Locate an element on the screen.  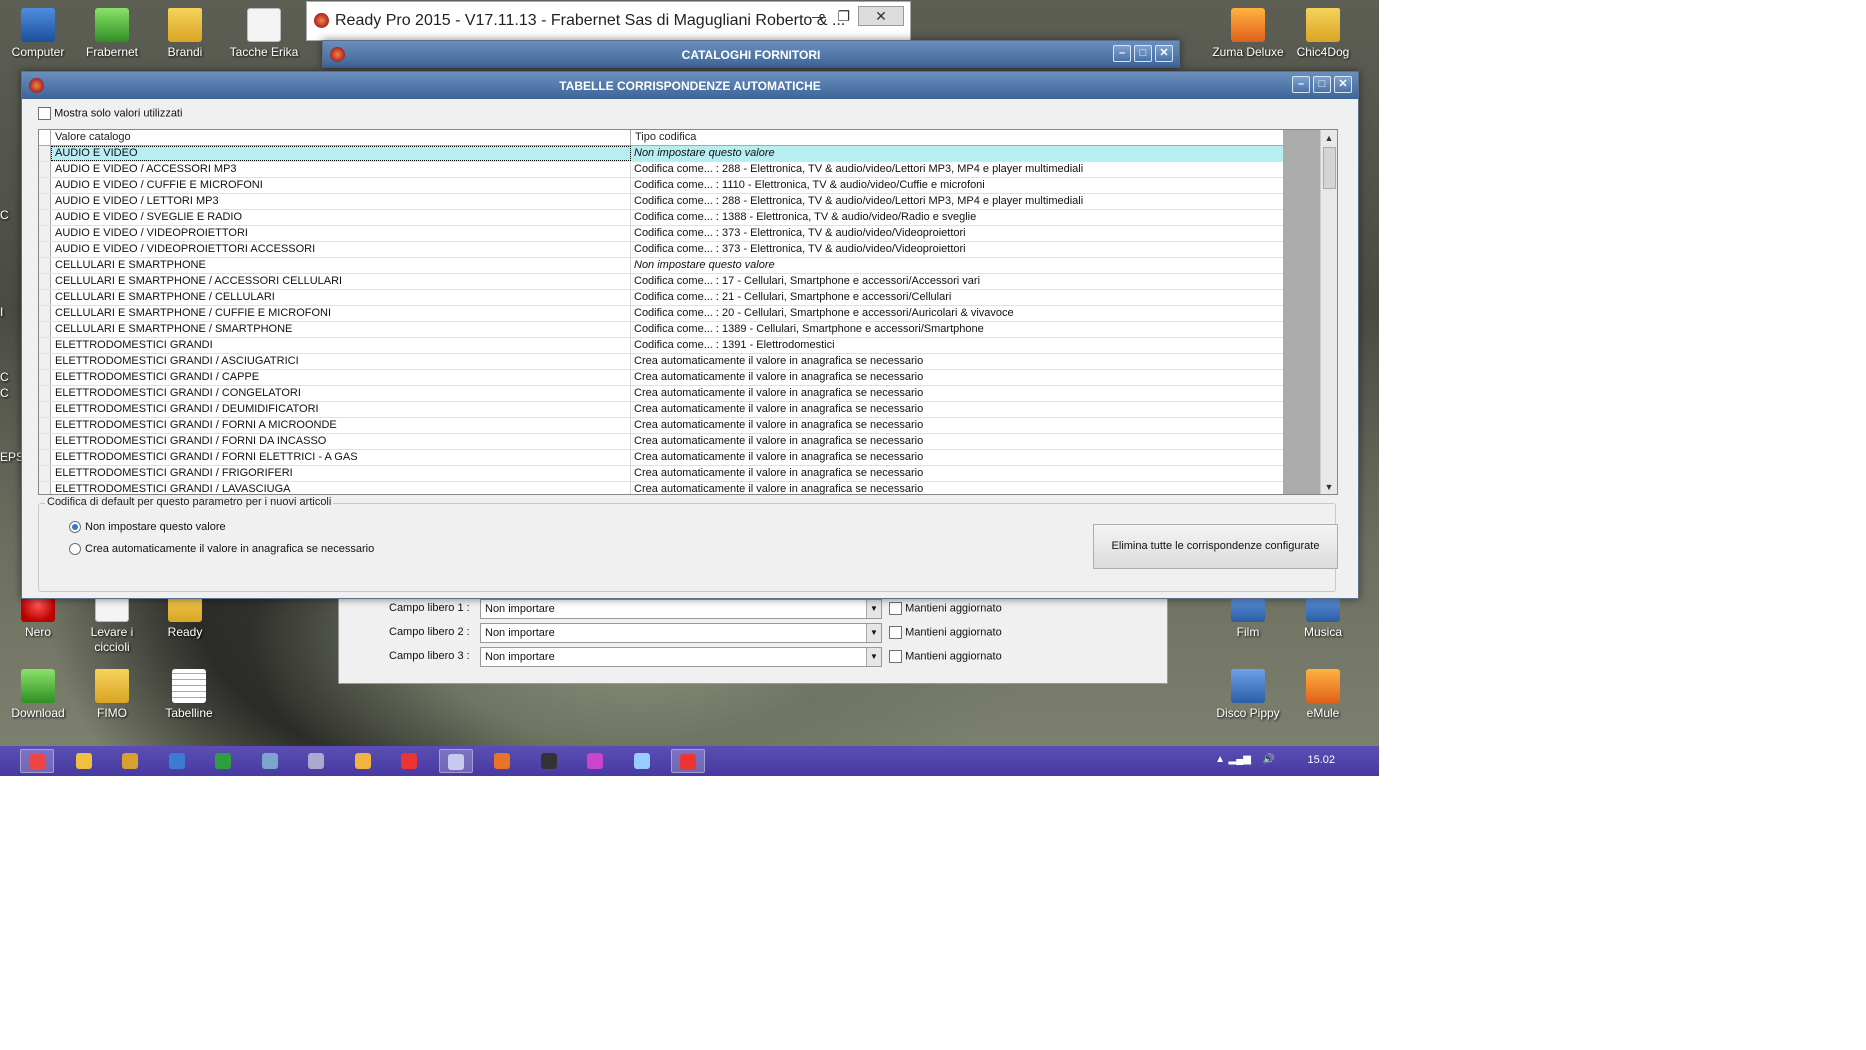
catalog-close-button: ✕ is located at coordinates (1164, 53).